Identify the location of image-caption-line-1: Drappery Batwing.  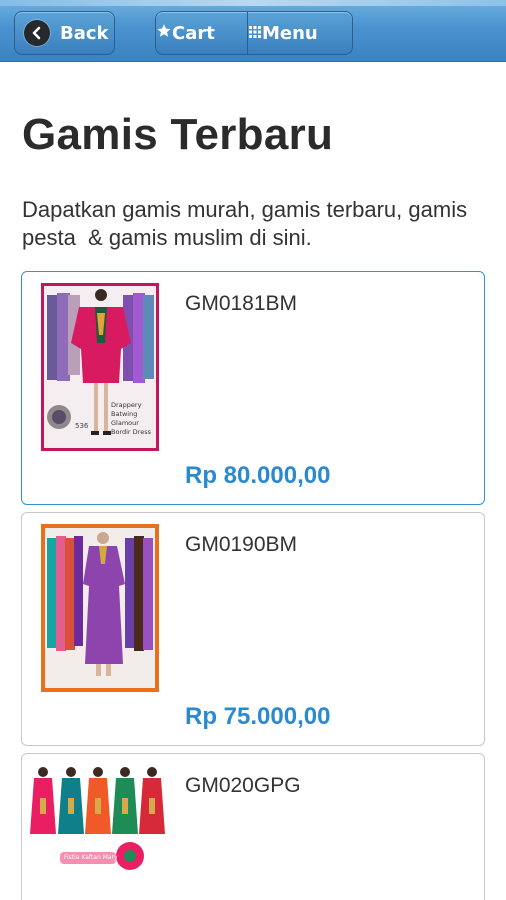
(126, 409).